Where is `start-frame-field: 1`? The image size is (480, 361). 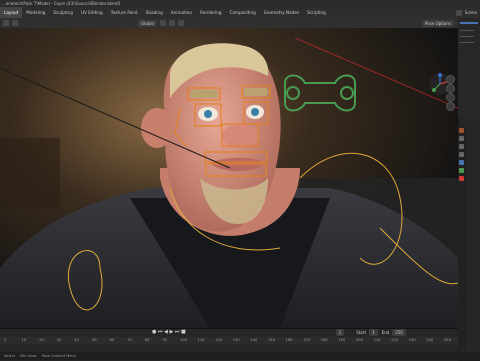 start-frame-field: 1 is located at coordinates (373, 332).